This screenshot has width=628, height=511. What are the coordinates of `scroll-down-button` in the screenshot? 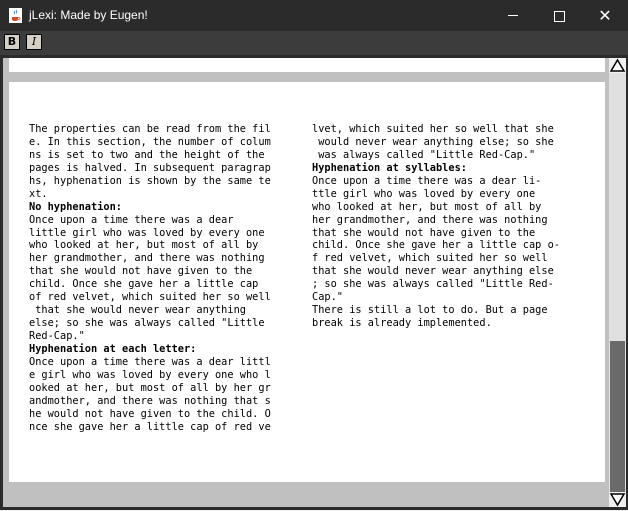 It's located at (617, 499).